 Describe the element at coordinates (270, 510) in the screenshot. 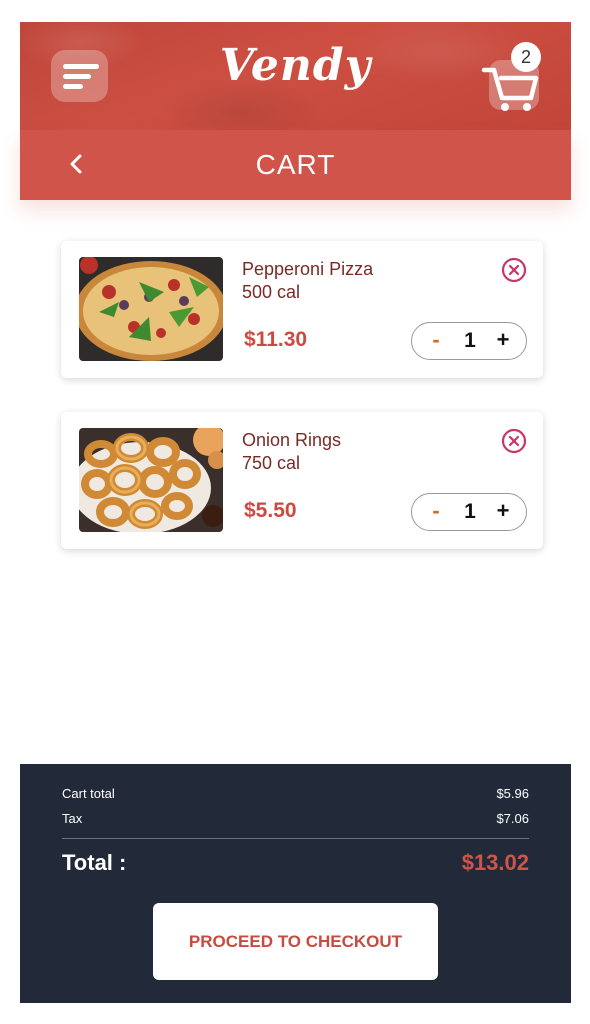

I see `item-price: $5.50` at that location.